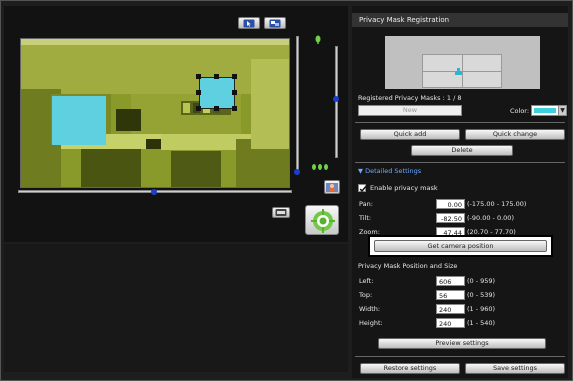 The image size is (573, 381). I want to click on home-position-button, so click(322, 220).